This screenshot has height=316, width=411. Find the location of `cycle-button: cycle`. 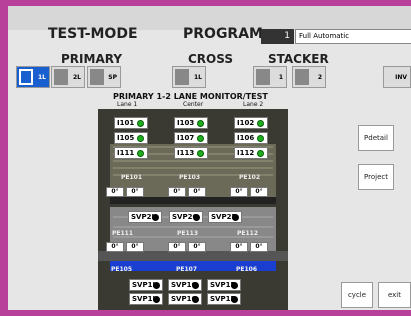

cycle-button: cycle is located at coordinates (357, 295).